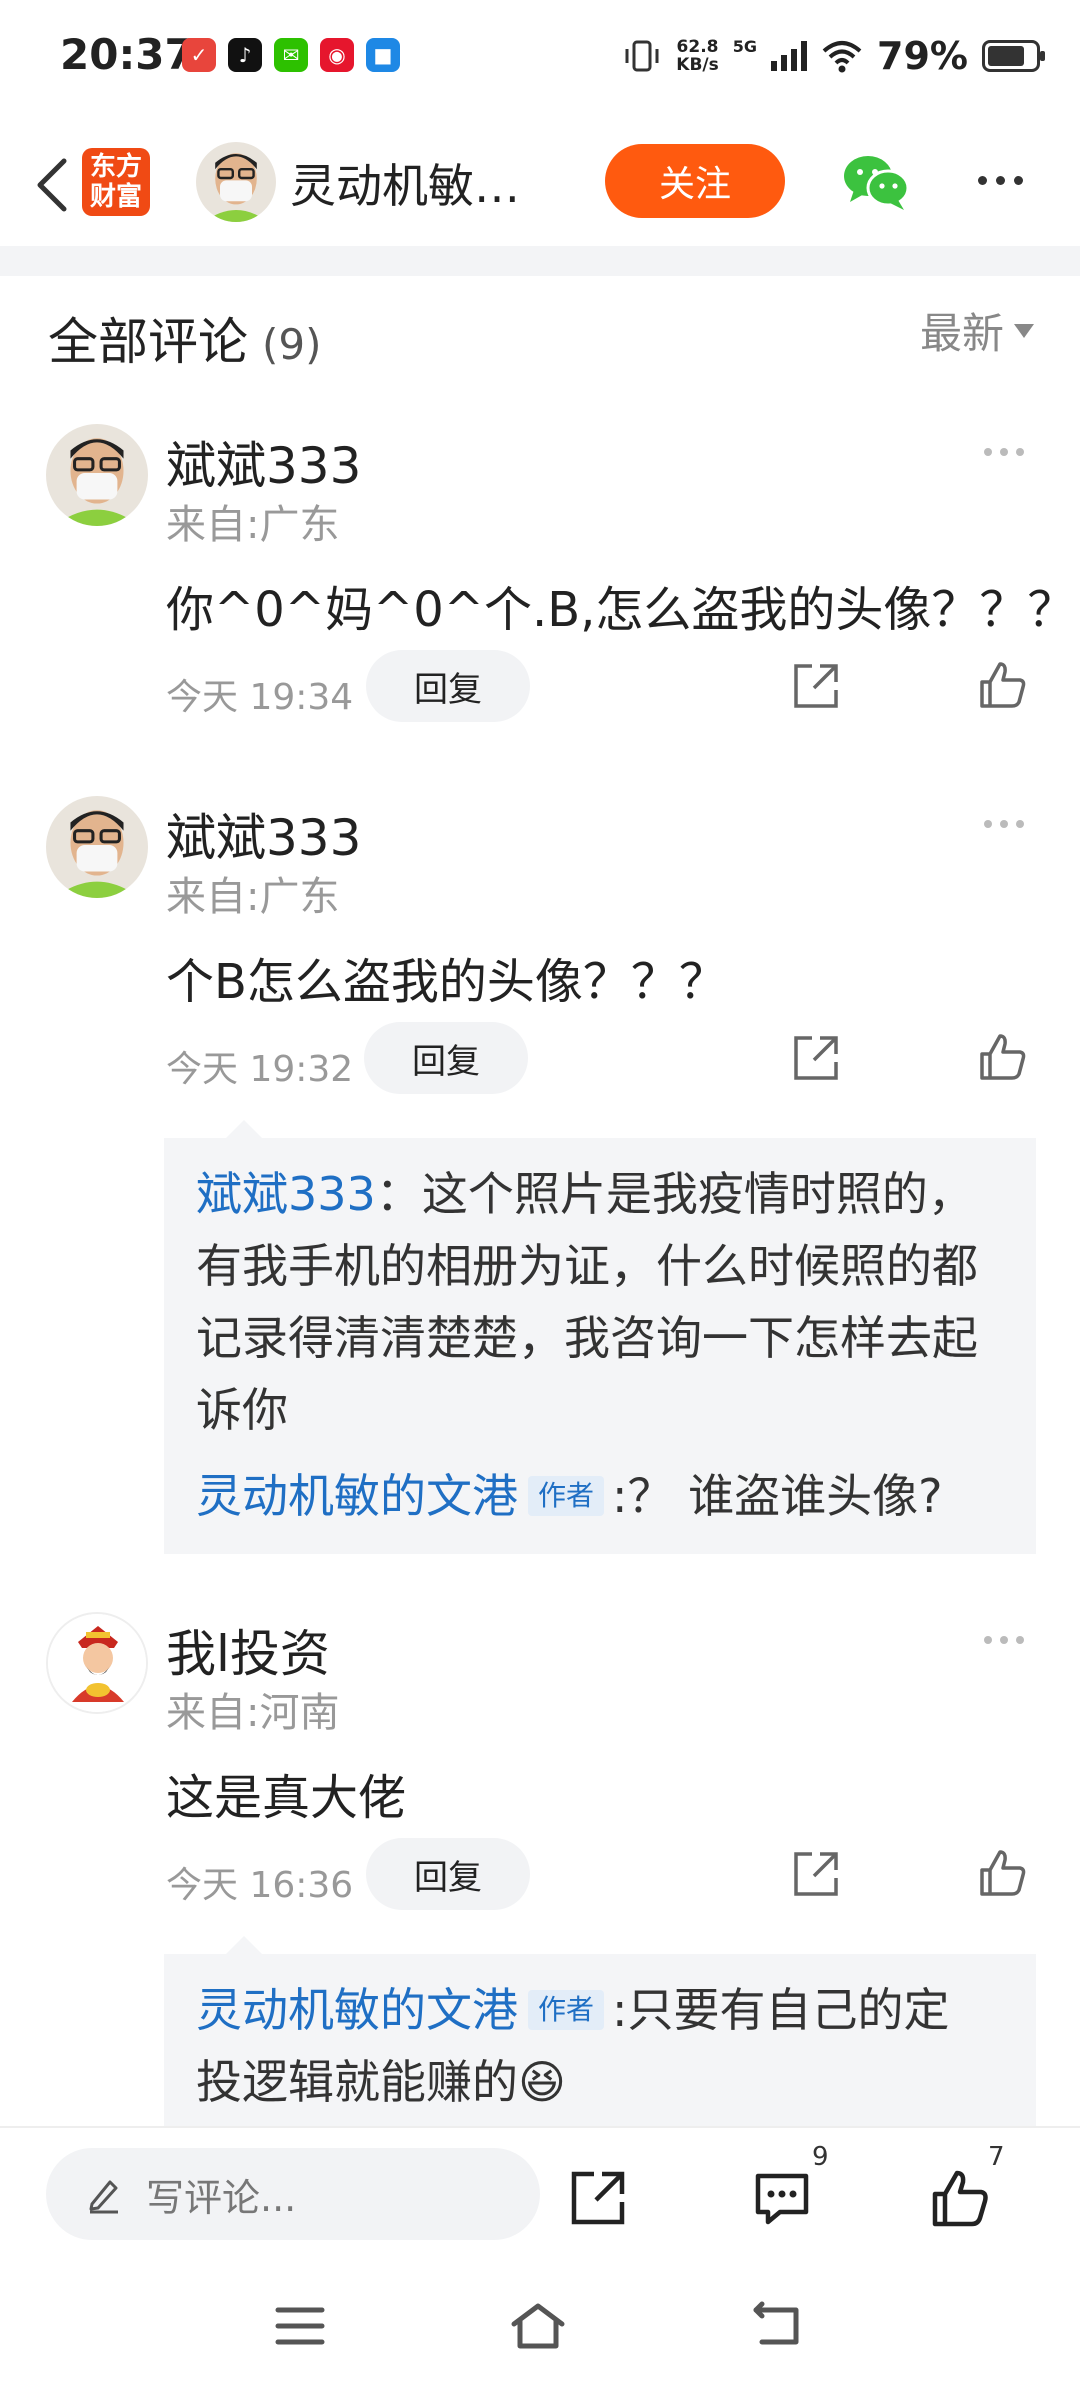 The width and height of the screenshot is (1080, 2388). What do you see at coordinates (778, 2326) in the screenshot?
I see `back-icon` at bounding box center [778, 2326].